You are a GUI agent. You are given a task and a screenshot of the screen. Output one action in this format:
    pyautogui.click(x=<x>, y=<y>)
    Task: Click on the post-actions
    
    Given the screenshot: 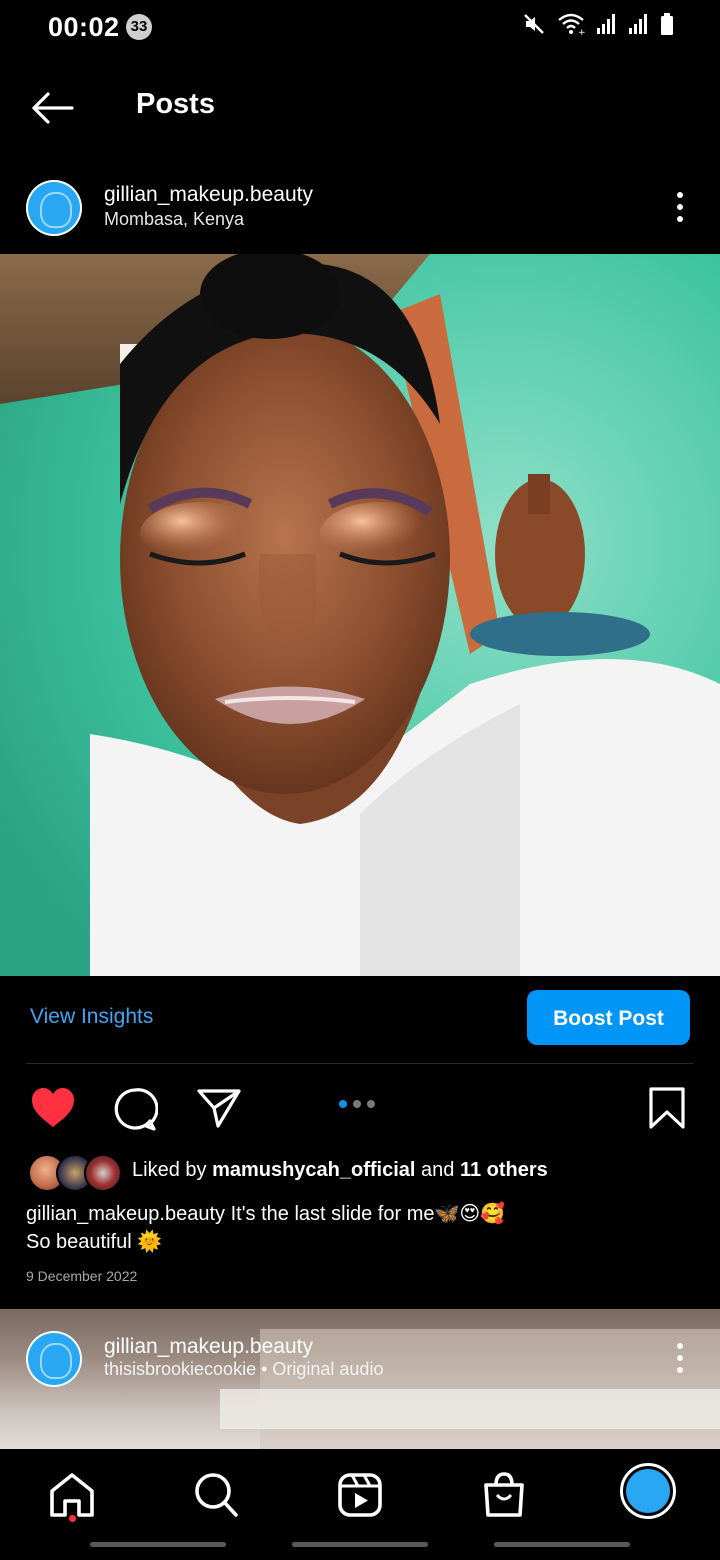 What is the action you would take?
    pyautogui.click(x=360, y=1108)
    